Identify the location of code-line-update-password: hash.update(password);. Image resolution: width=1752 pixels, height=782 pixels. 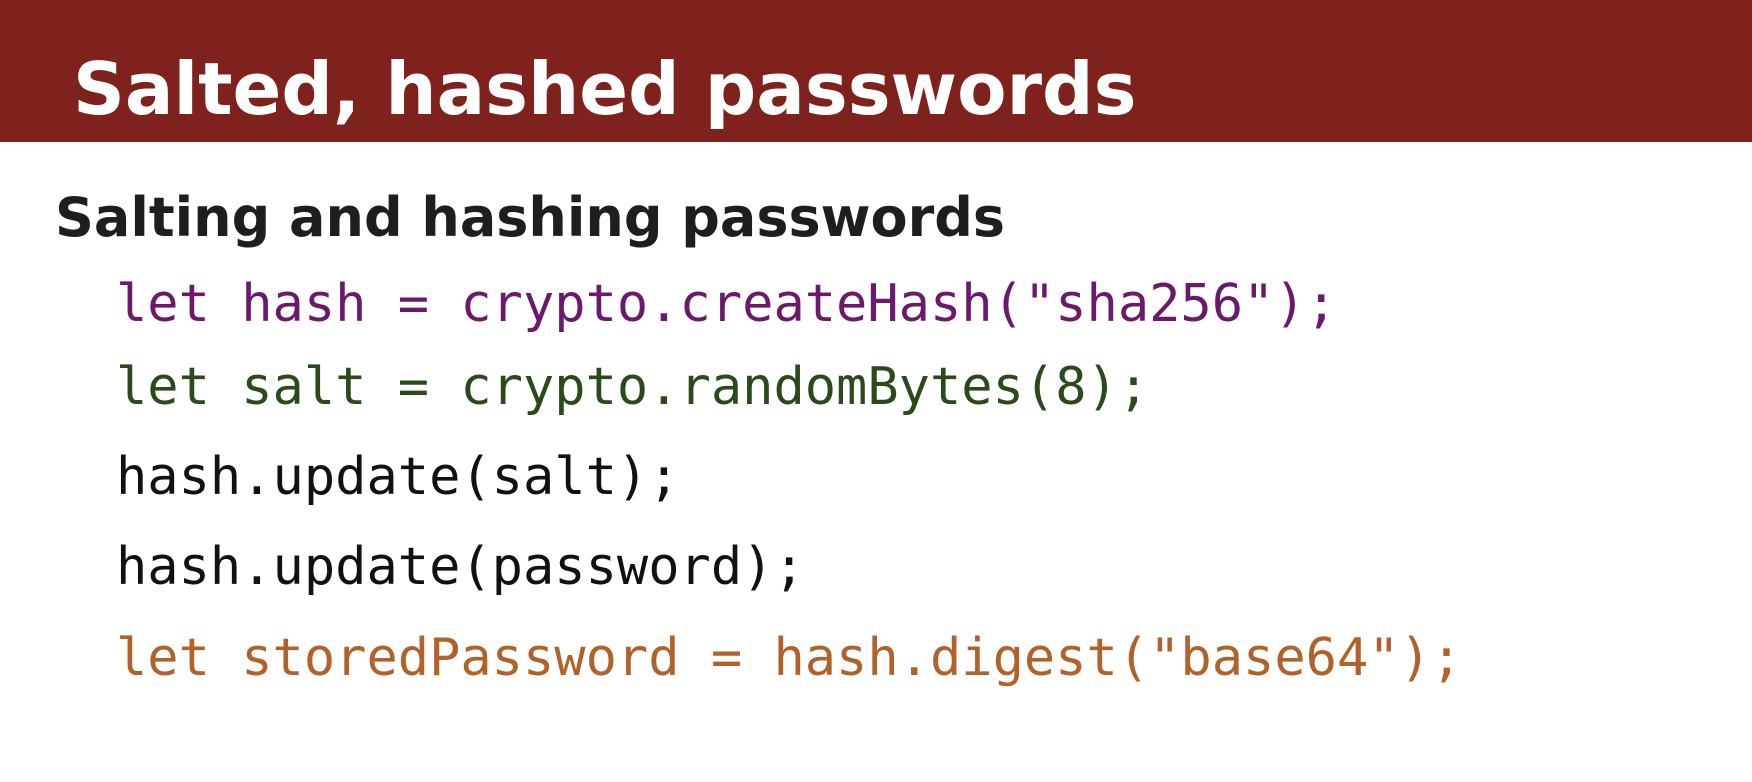
(460, 567).